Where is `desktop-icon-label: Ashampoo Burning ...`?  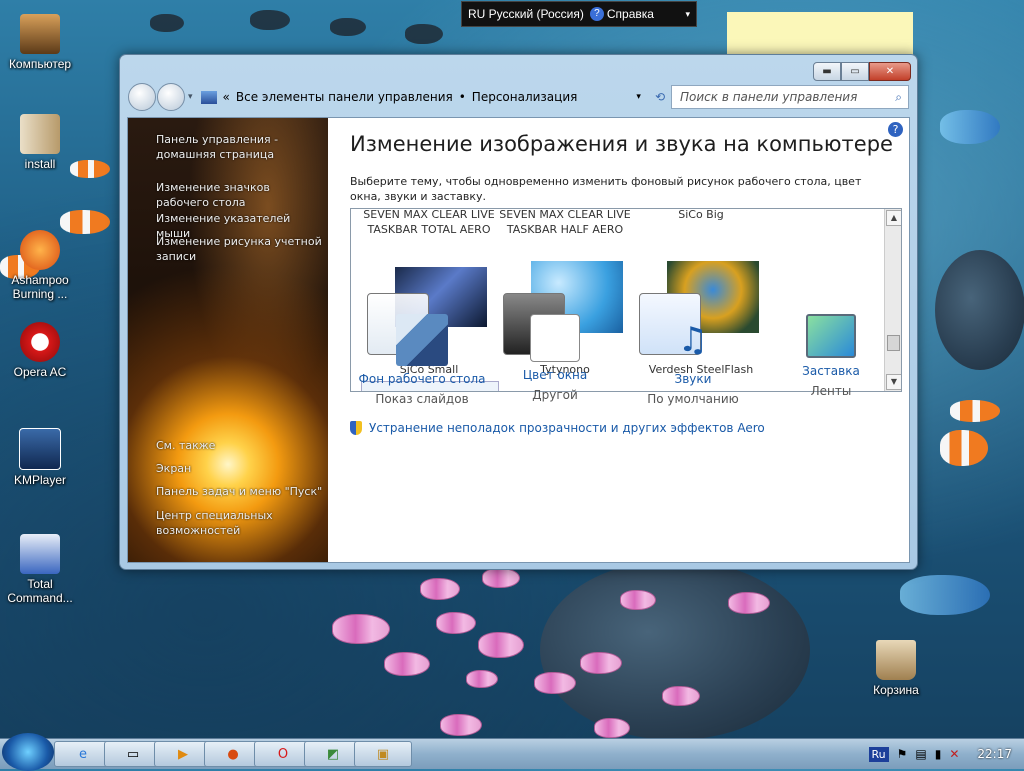 desktop-icon-label: Ashampoo Burning ... is located at coordinates (40, 287).